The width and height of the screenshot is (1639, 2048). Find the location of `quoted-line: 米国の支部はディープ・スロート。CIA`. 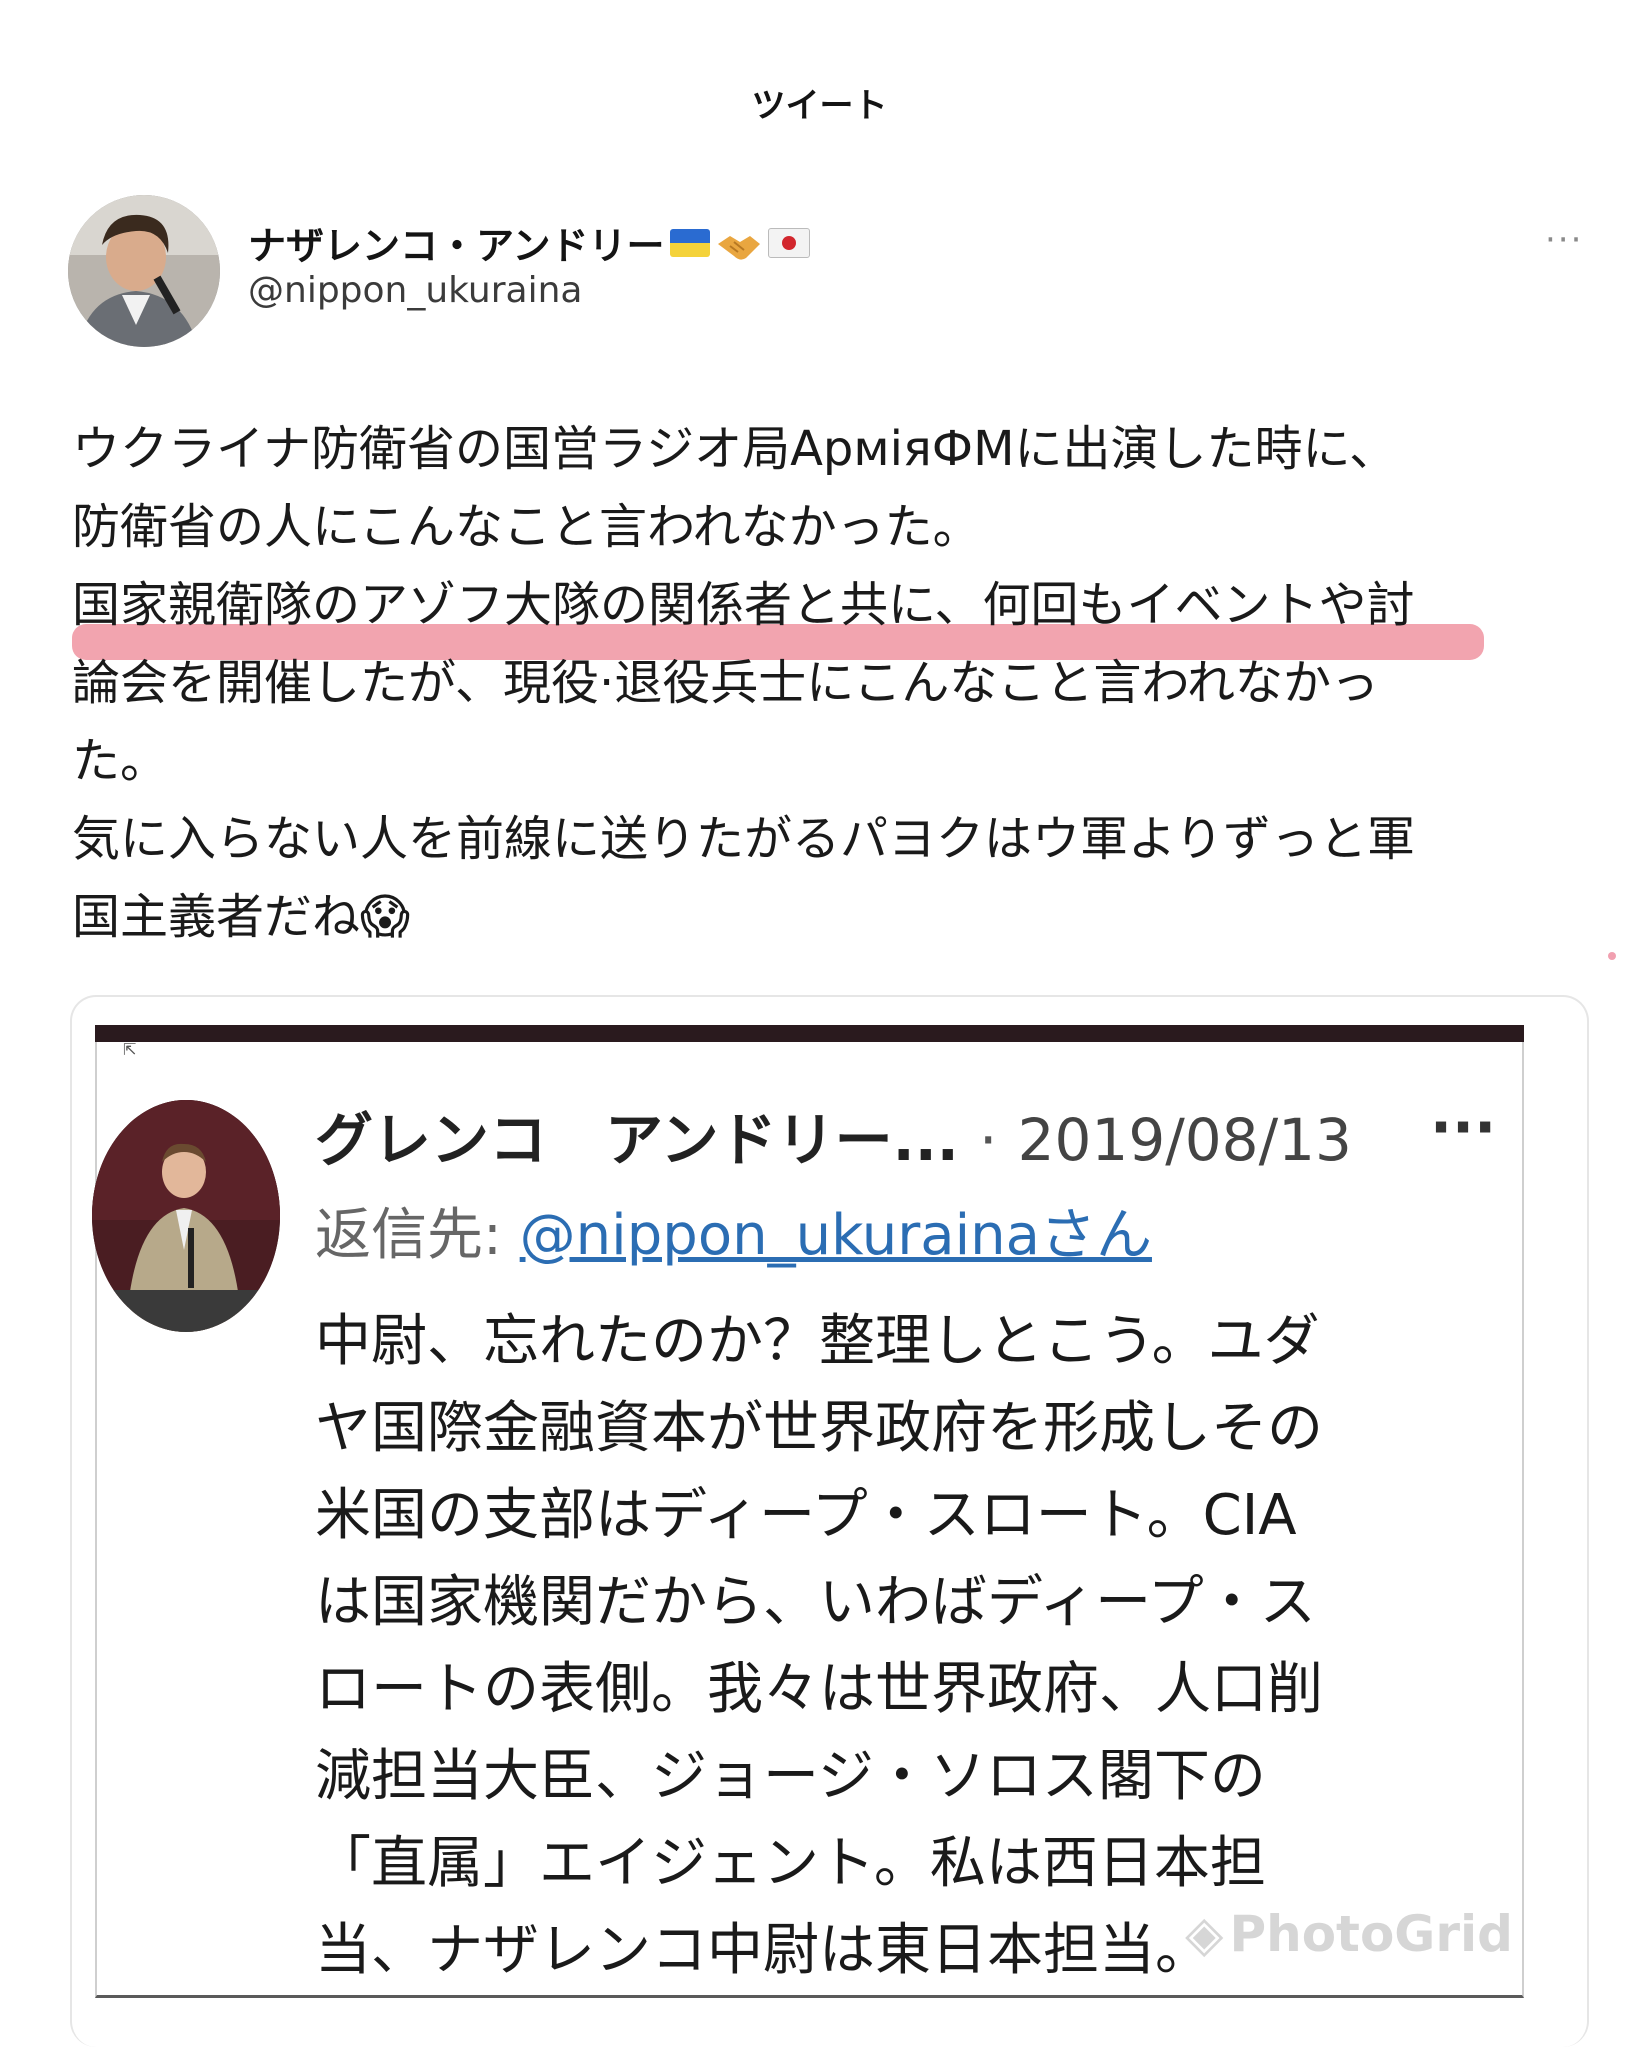

quoted-line: 米国の支部はディープ・スロート。CIA is located at coordinates (806, 1515).